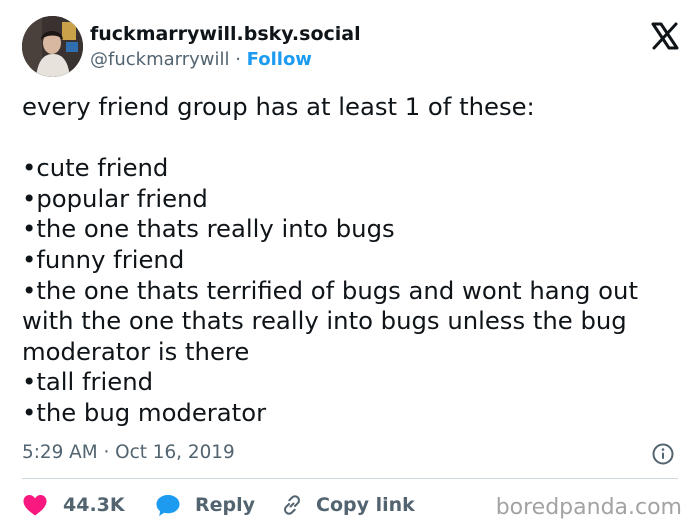  I want to click on handle: @fuckmarrywill, so click(160, 59).